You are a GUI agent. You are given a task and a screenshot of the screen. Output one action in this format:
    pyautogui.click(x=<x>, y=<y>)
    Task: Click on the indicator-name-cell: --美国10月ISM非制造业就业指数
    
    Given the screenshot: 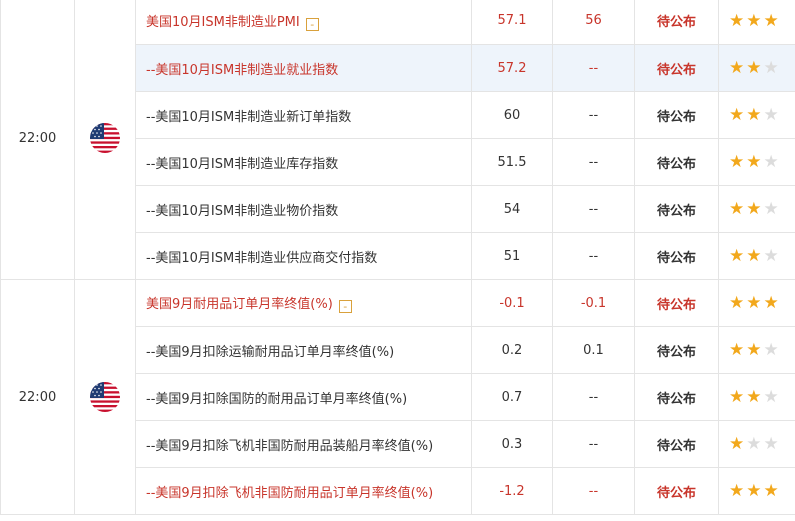 What is the action you would take?
    pyautogui.click(x=303, y=68)
    